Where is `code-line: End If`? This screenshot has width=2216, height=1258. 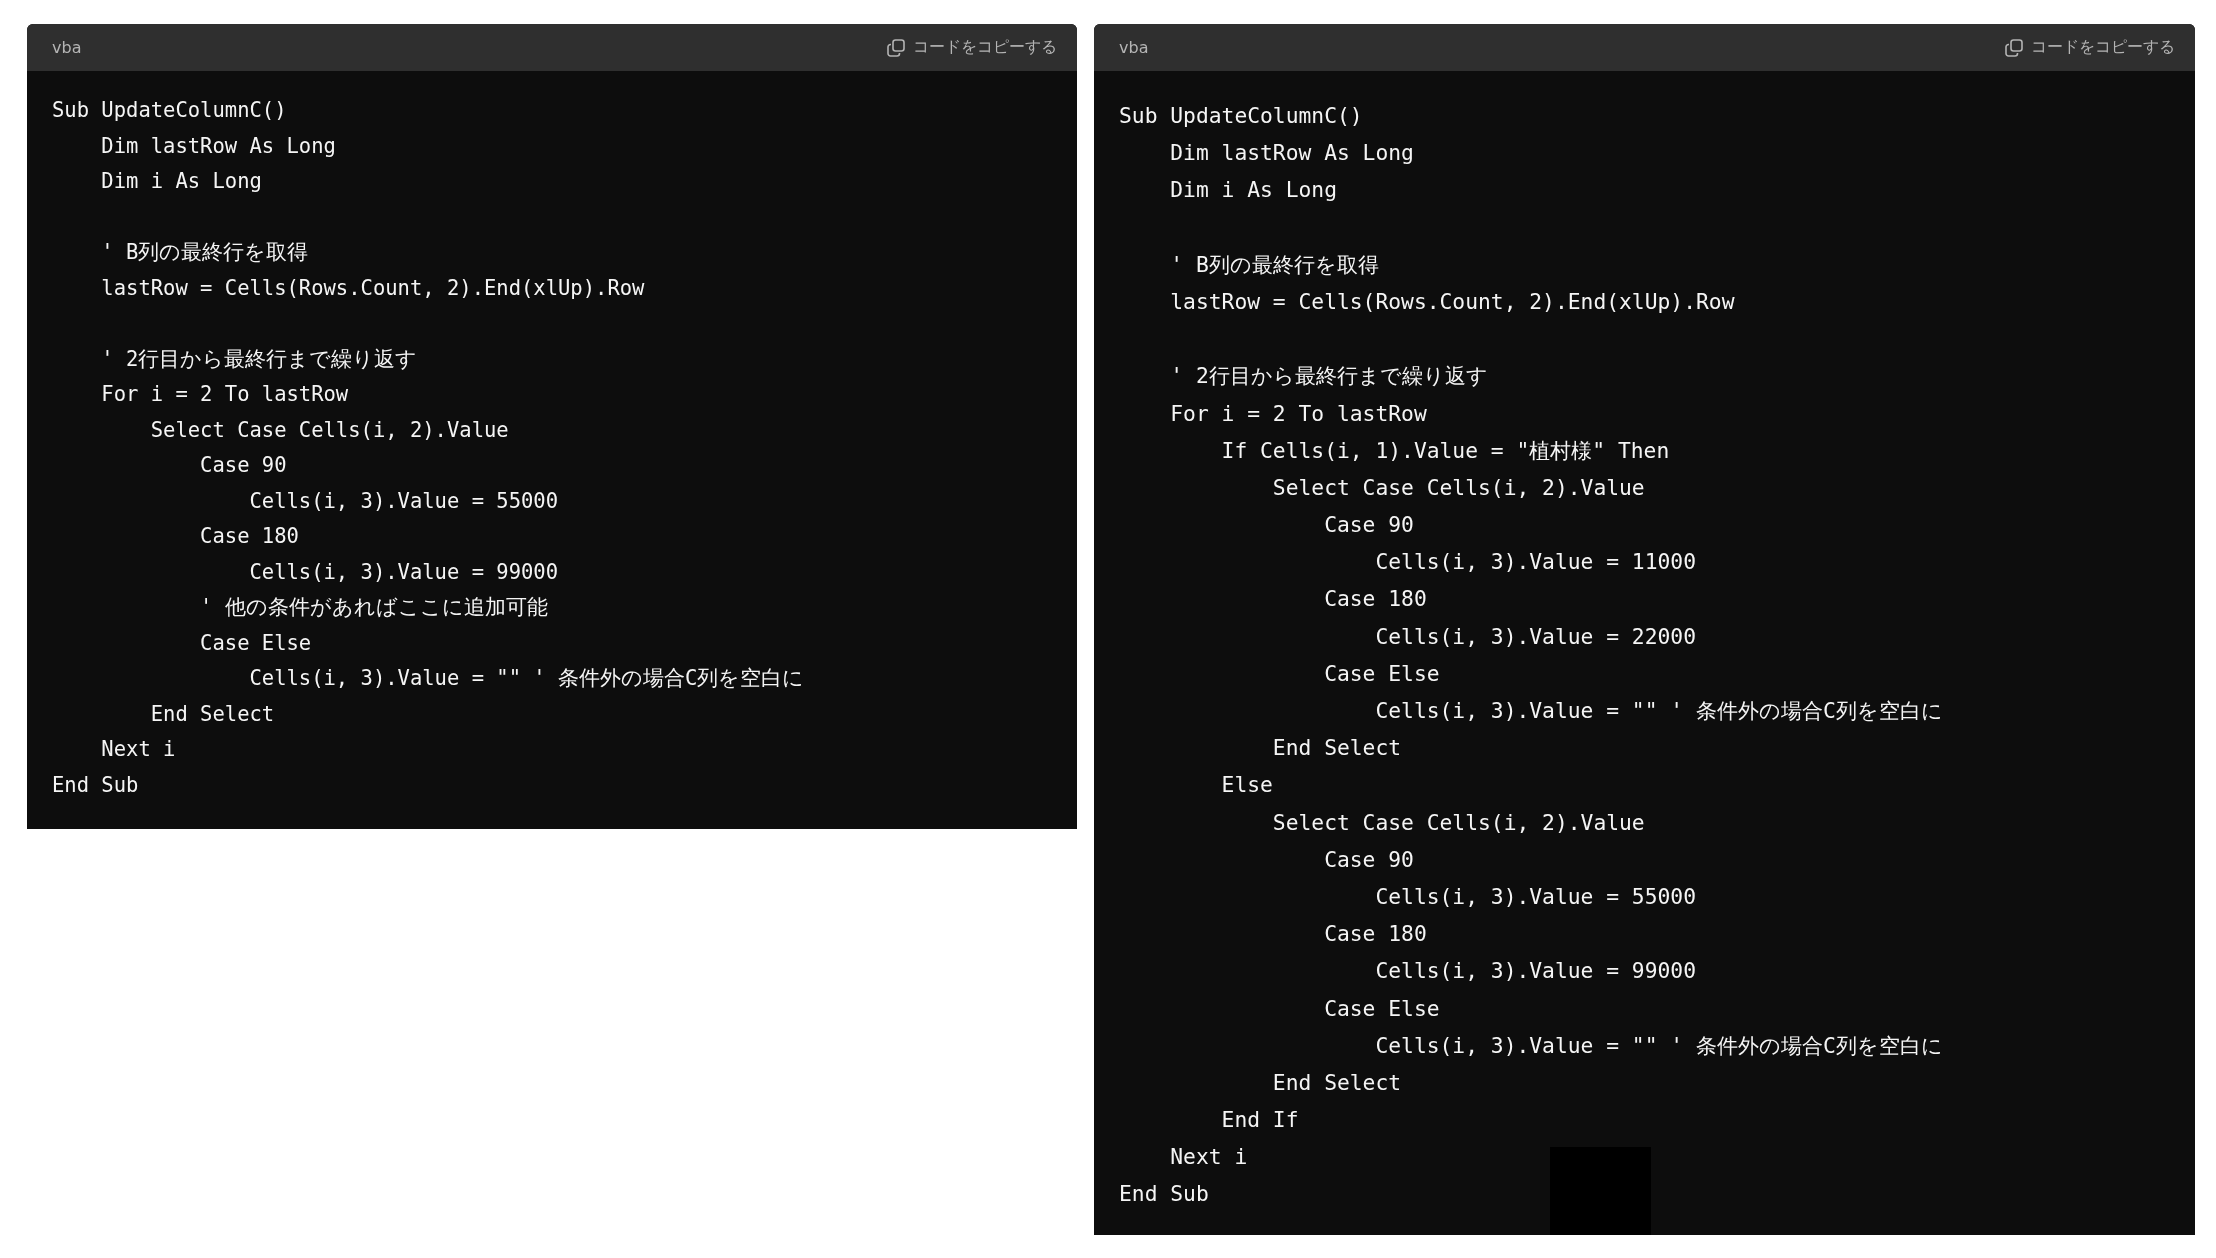
code-line: End If is located at coordinates (1259, 1120).